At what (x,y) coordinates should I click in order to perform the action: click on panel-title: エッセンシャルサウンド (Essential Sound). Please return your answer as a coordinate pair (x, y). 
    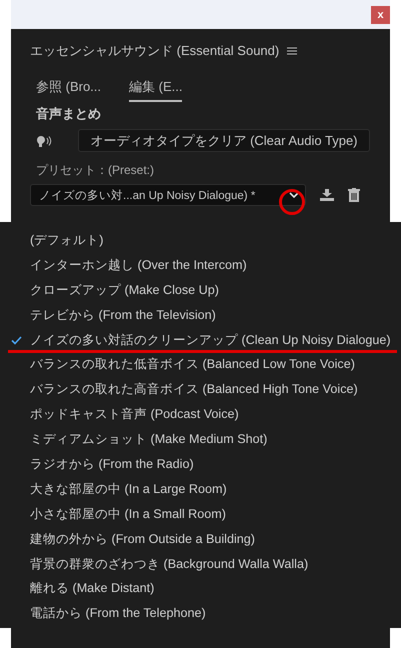
    Looking at the image, I should click on (155, 51).